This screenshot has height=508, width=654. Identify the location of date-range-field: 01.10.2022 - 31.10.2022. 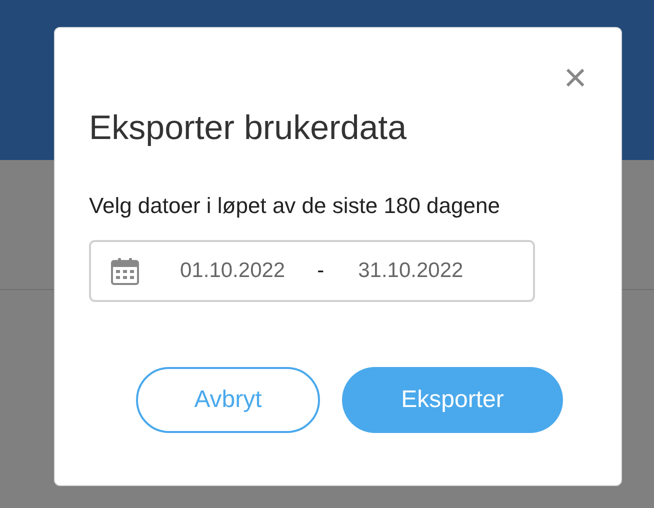
(312, 271).